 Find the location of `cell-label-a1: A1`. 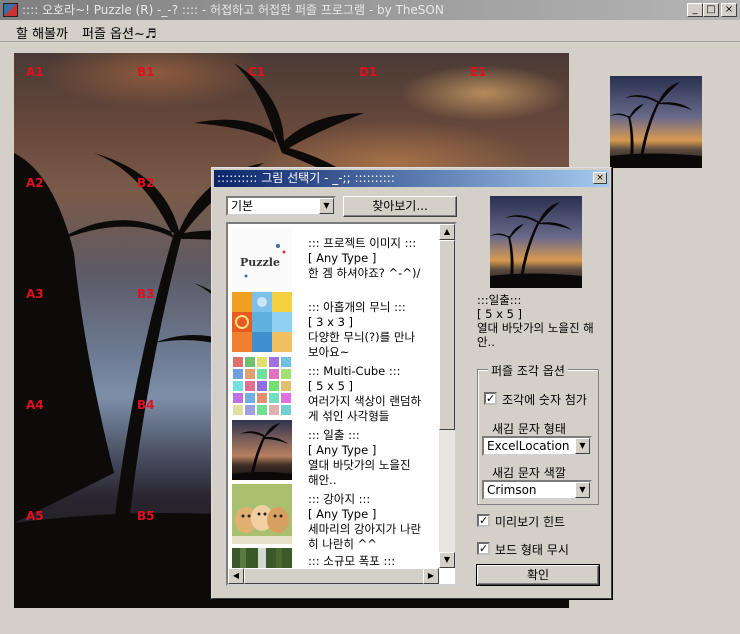

cell-label-a1: A1 is located at coordinates (35, 72).